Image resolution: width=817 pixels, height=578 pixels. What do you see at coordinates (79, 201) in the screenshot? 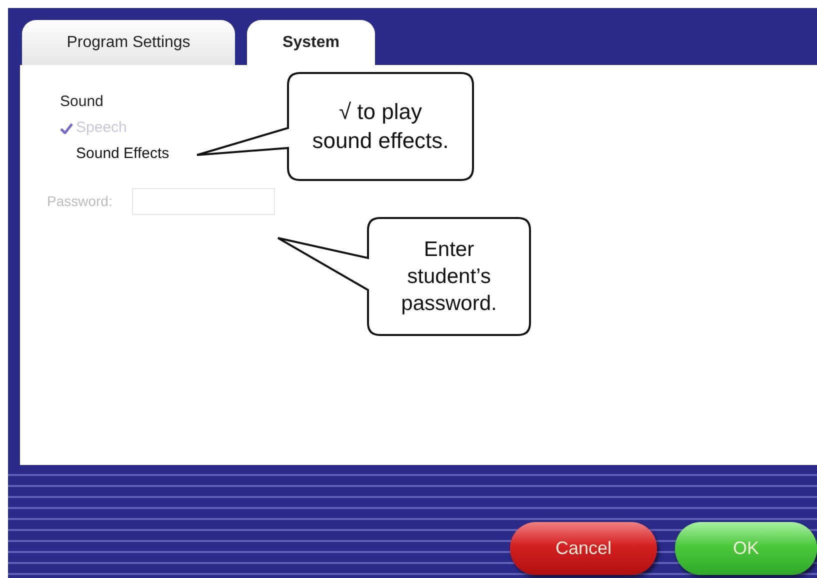
I see `field-label: Password:` at bounding box center [79, 201].